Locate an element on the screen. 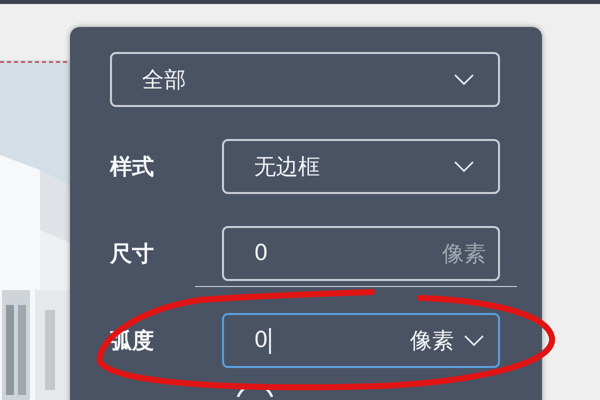 This screenshot has width=600, height=400. text-cursor is located at coordinates (270, 341).